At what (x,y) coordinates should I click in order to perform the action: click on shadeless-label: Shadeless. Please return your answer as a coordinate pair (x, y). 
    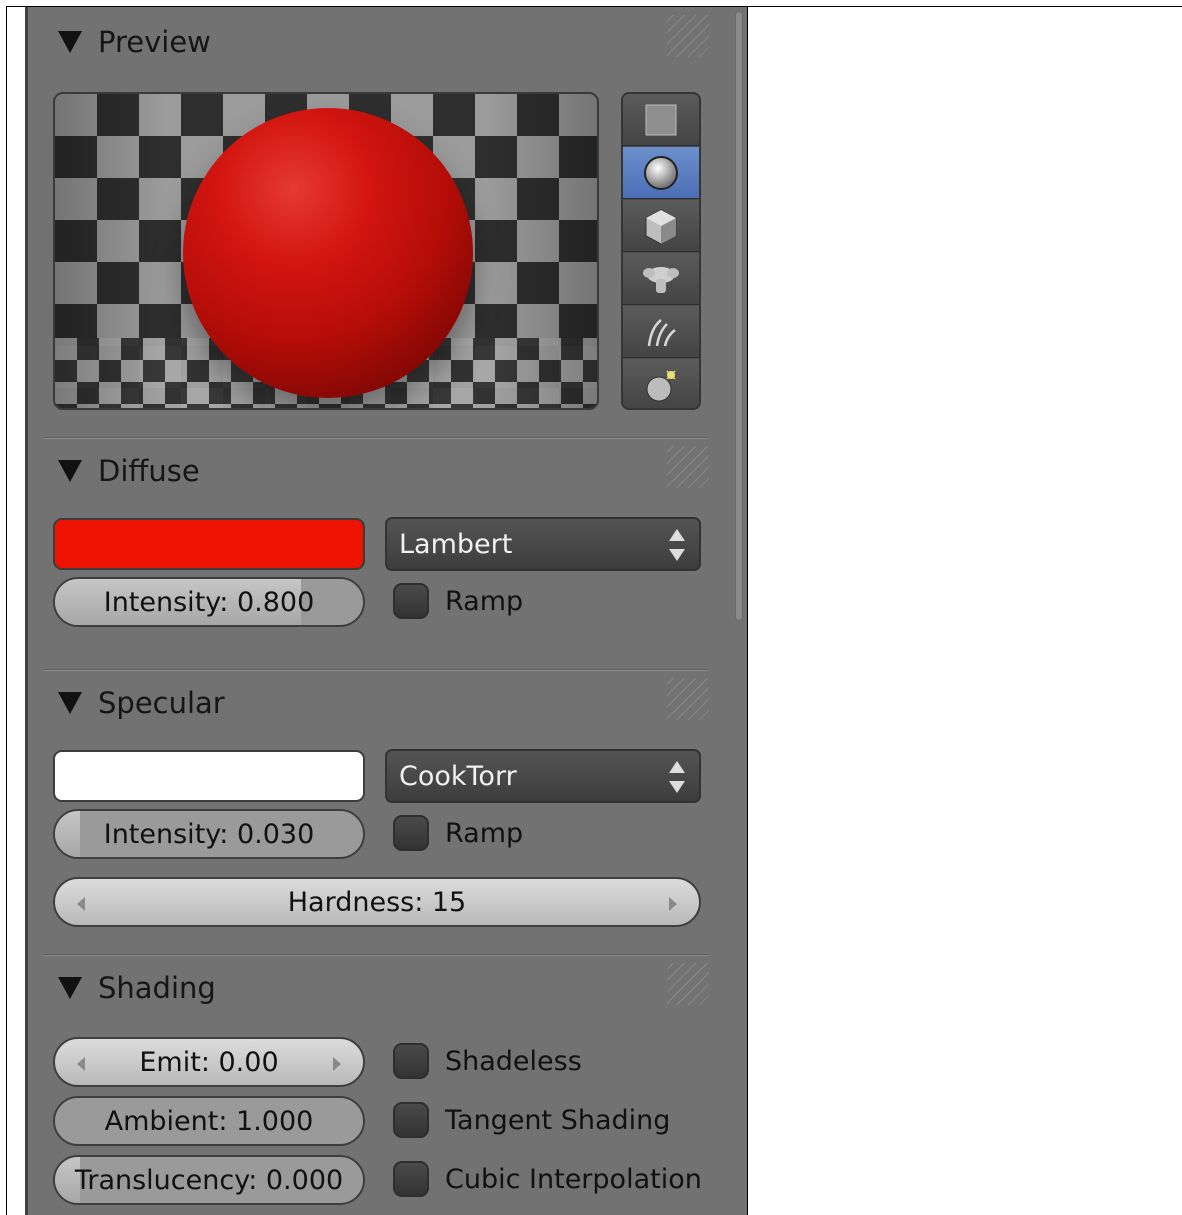
    Looking at the image, I should click on (513, 1061).